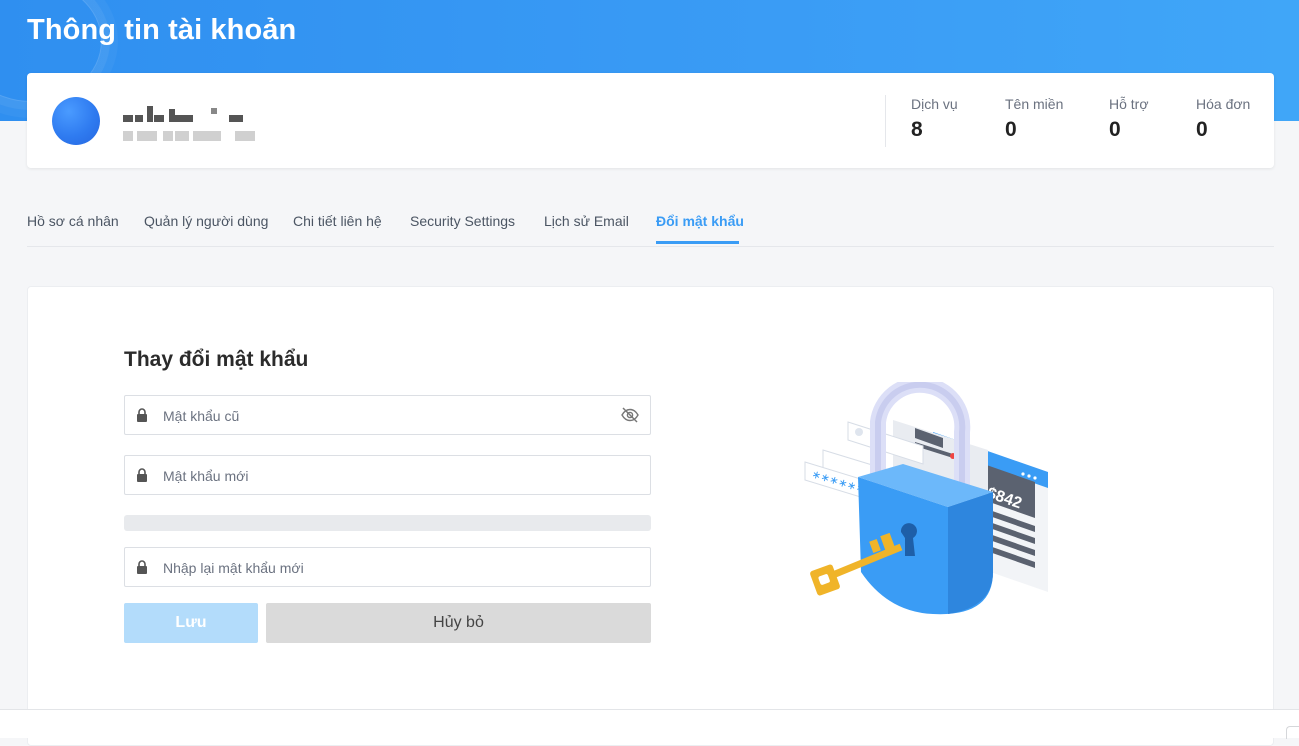  What do you see at coordinates (73, 221) in the screenshot?
I see `tab-profile: Hồ sơ cá nhân` at bounding box center [73, 221].